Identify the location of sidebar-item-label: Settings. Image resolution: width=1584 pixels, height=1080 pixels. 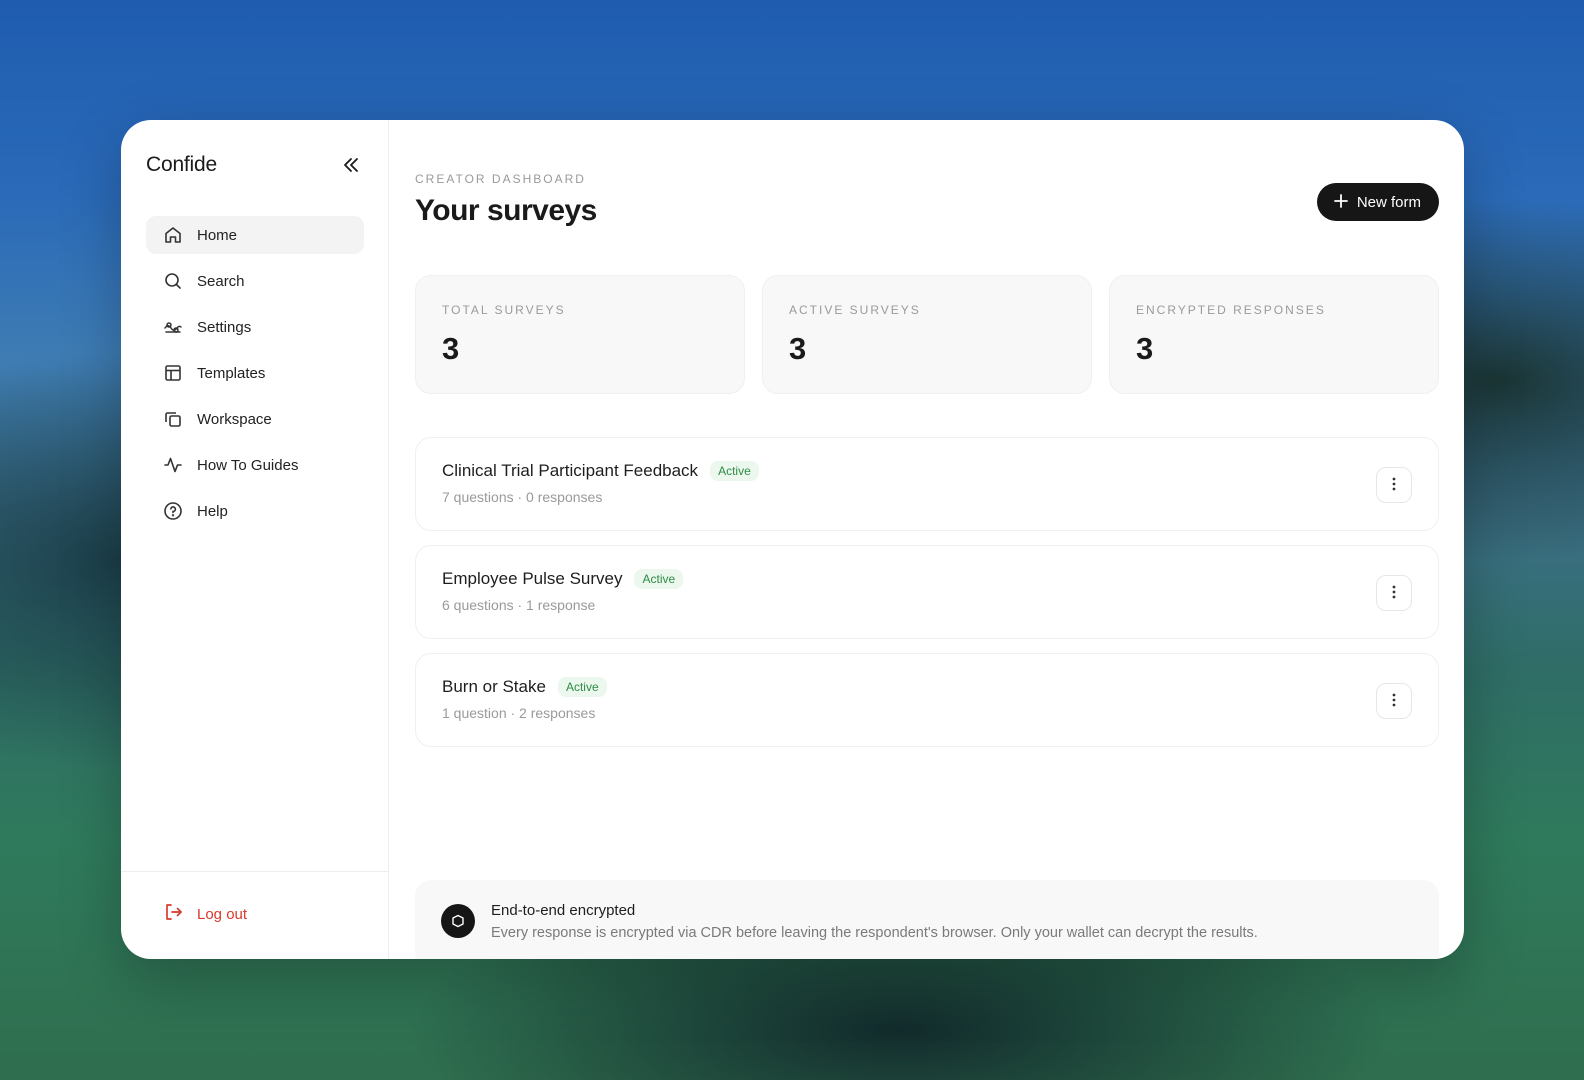
(224, 327).